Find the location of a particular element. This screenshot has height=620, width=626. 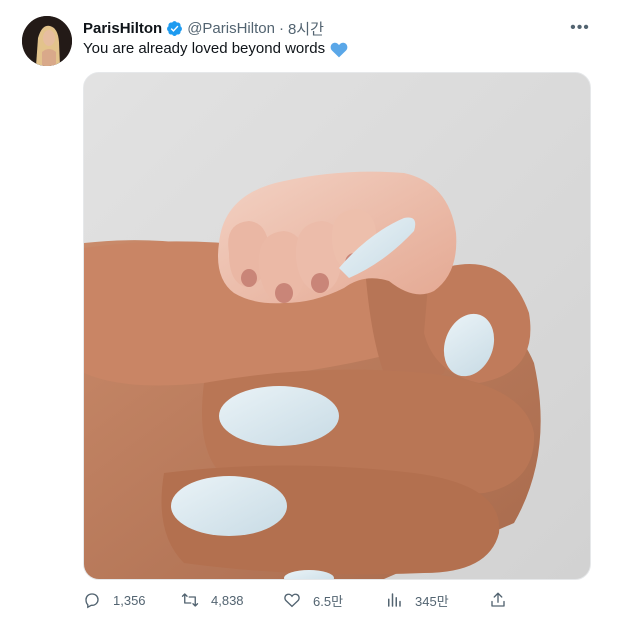

share-button is located at coordinates (498, 600).